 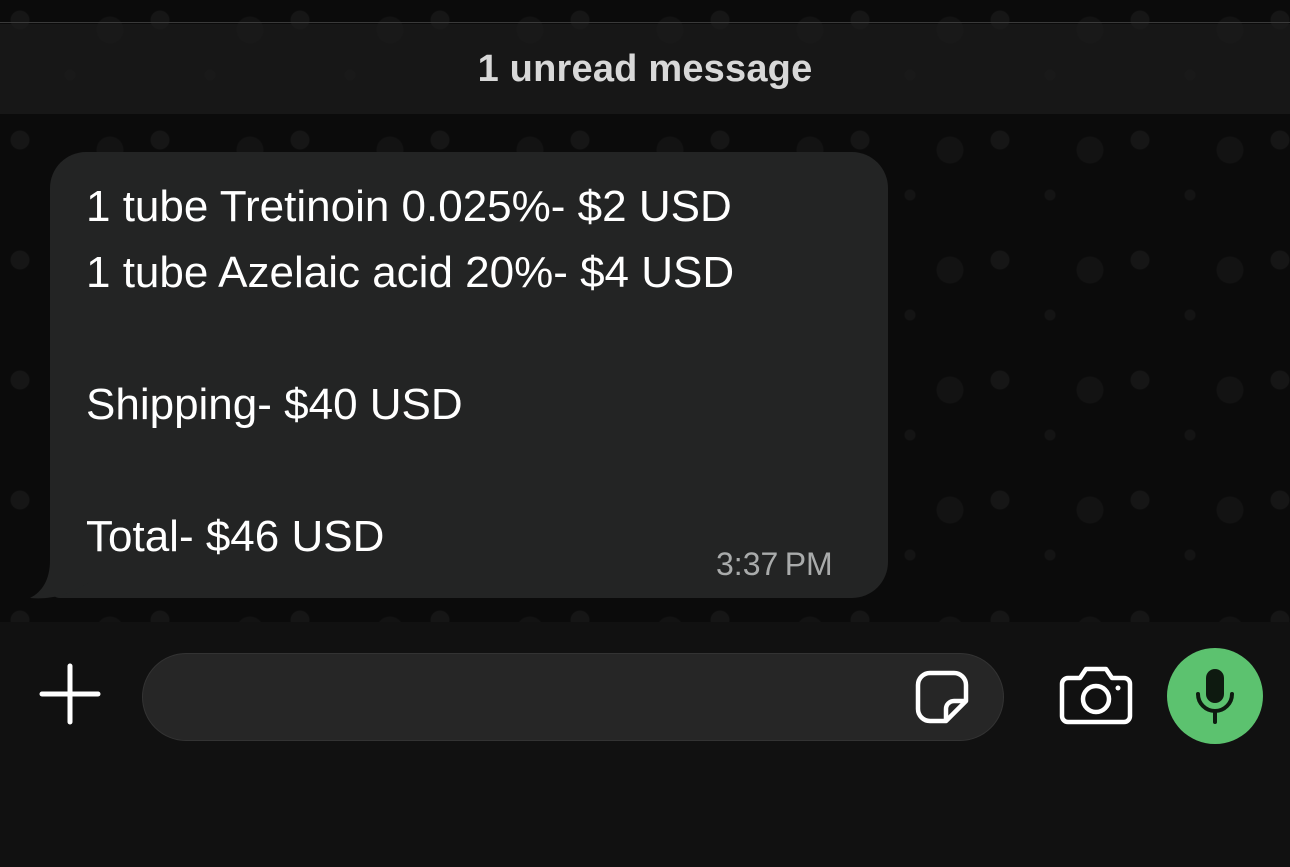 I want to click on microphone-icon, so click(x=1215, y=696).